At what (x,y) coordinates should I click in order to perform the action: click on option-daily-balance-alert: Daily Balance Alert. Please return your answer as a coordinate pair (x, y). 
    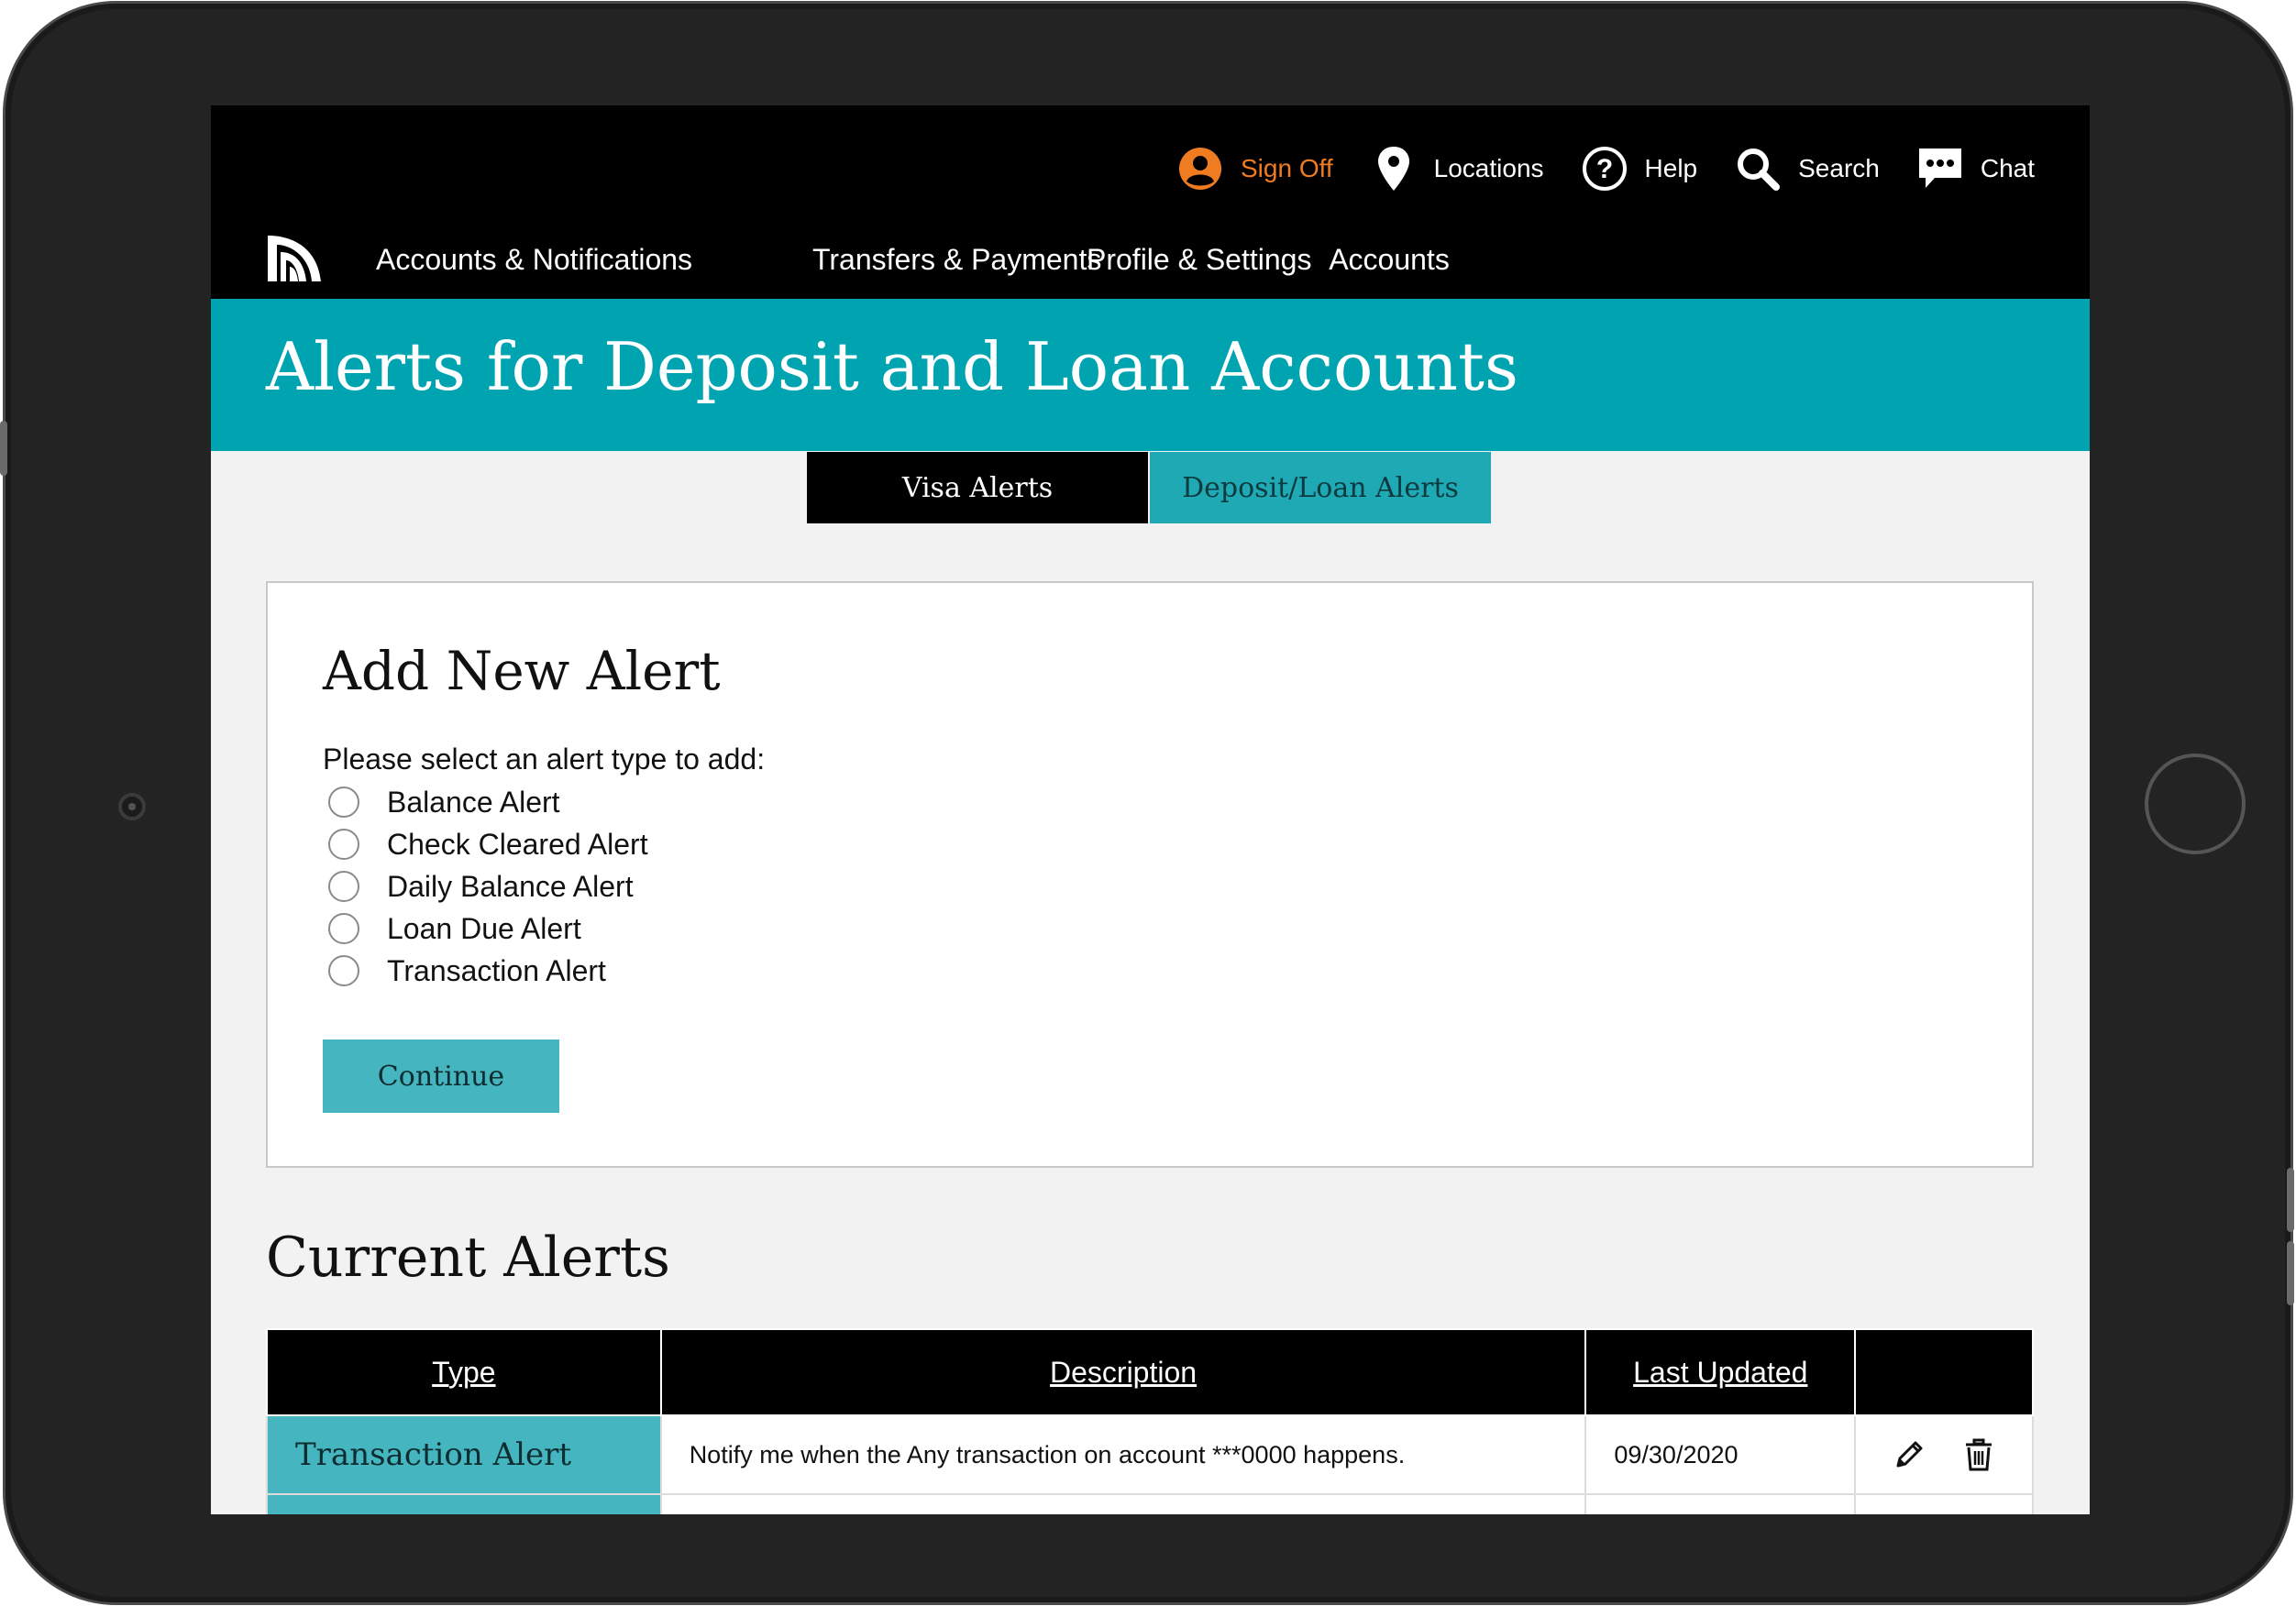
    Looking at the image, I should click on (488, 886).